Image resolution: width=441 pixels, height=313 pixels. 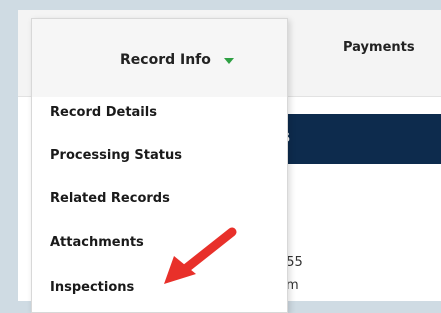 What do you see at coordinates (97, 242) in the screenshot?
I see `menu-item-attachments: Attachments` at bounding box center [97, 242].